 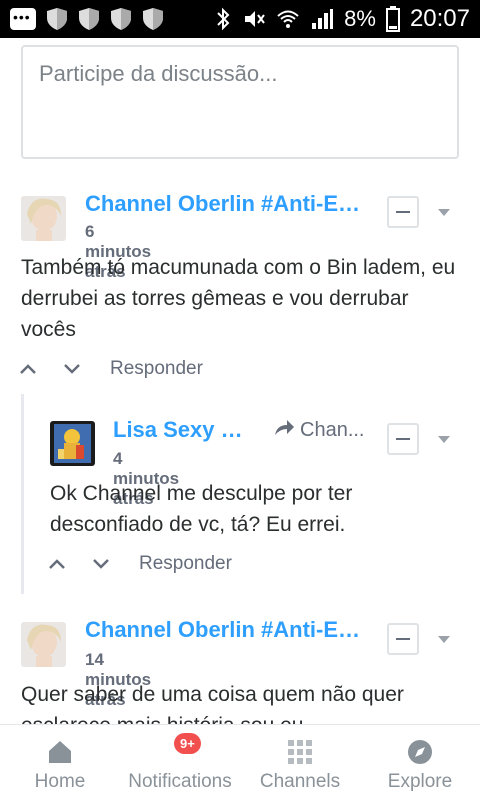 I want to click on explore-icon, so click(x=420, y=752).